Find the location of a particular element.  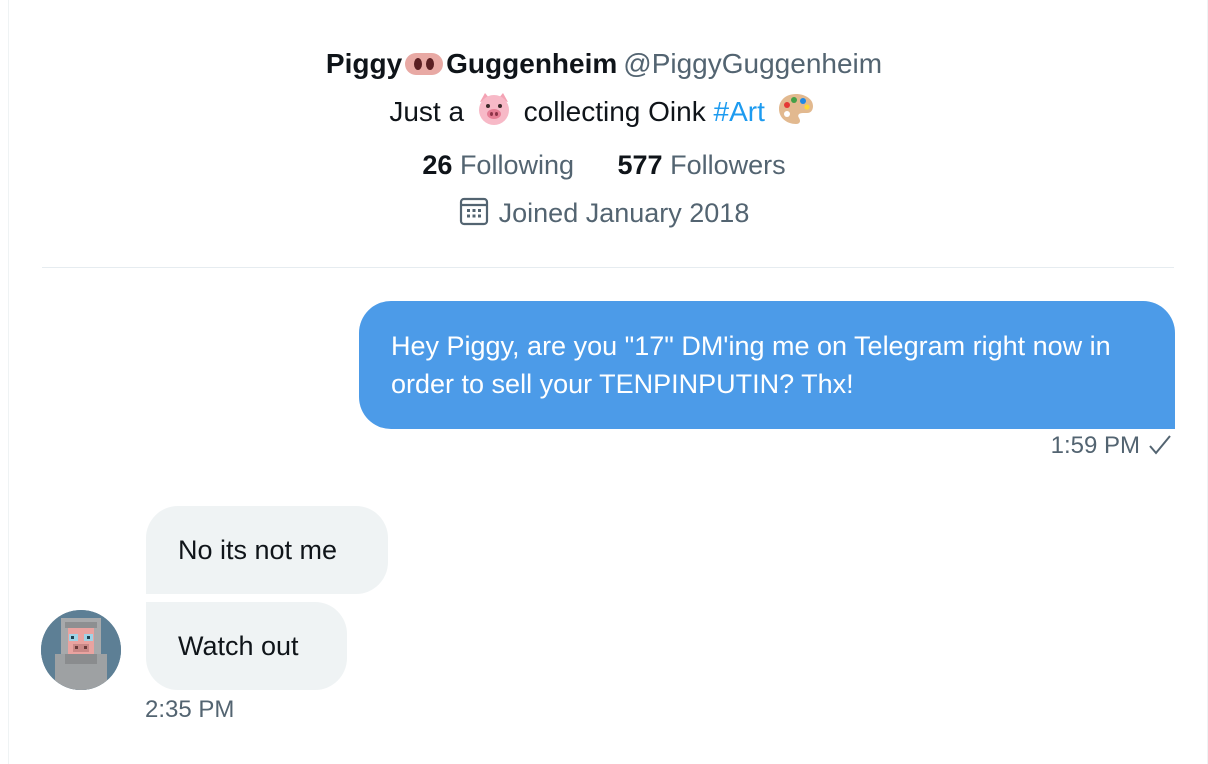

incoming-message: No its not me is located at coordinates (267, 550).